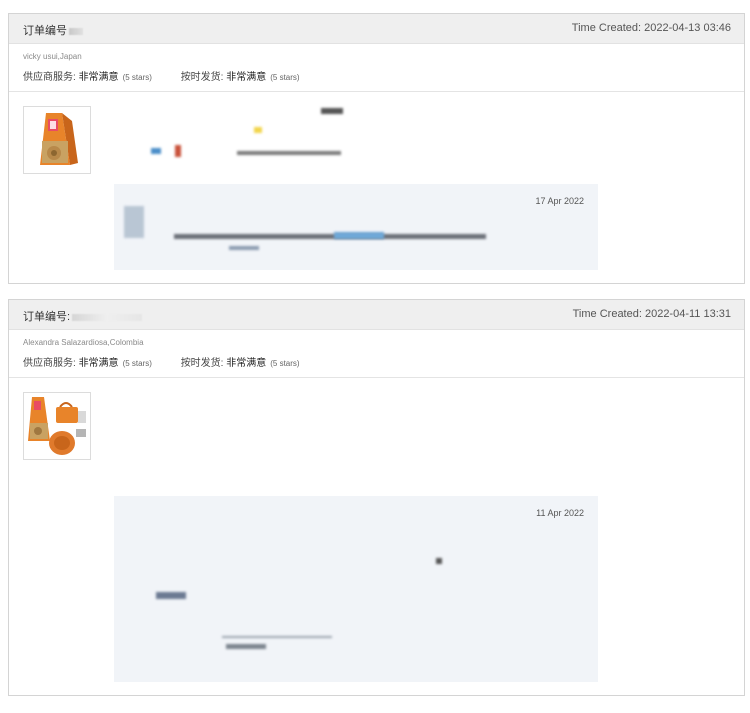  I want to click on order-number-text: 订单编号, so click(45, 31).